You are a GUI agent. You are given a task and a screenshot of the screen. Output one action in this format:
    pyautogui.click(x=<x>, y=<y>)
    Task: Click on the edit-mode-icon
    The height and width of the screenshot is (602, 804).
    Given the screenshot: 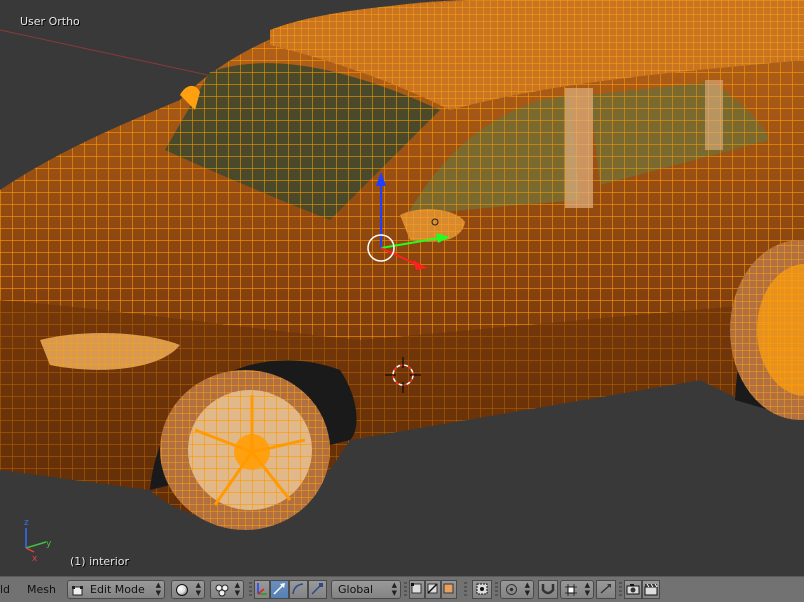 What is the action you would take?
    pyautogui.click(x=78, y=590)
    